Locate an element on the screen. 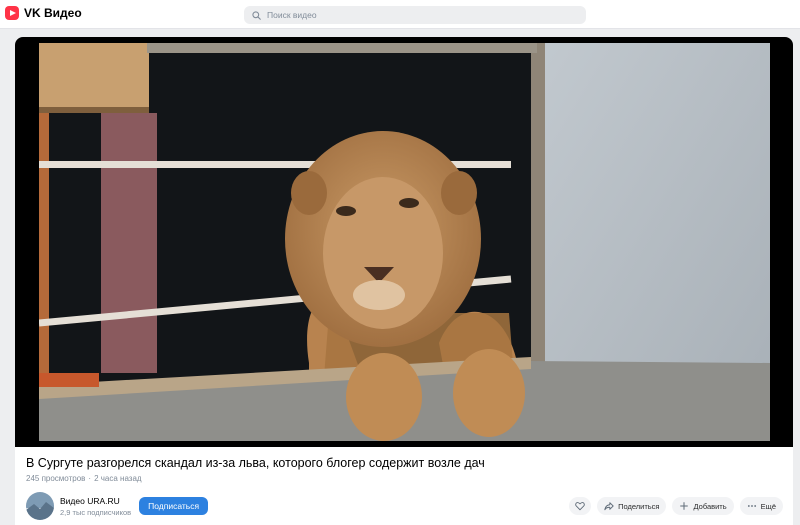 The image size is (800, 525). vk-video-logo: VK Видео is located at coordinates (43, 13).